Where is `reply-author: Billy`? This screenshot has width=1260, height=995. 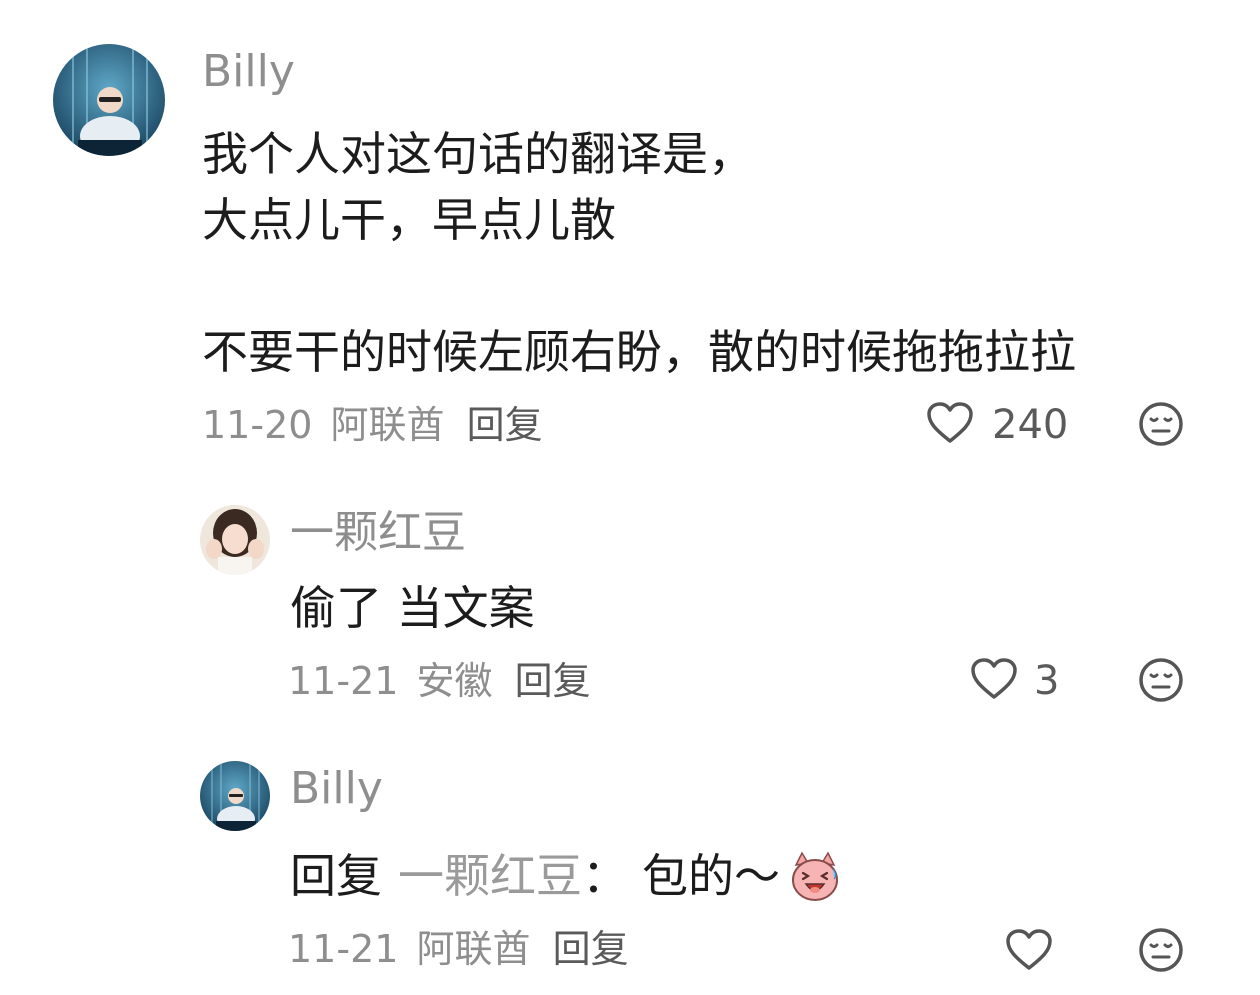 reply-author: Billy is located at coordinates (336, 789).